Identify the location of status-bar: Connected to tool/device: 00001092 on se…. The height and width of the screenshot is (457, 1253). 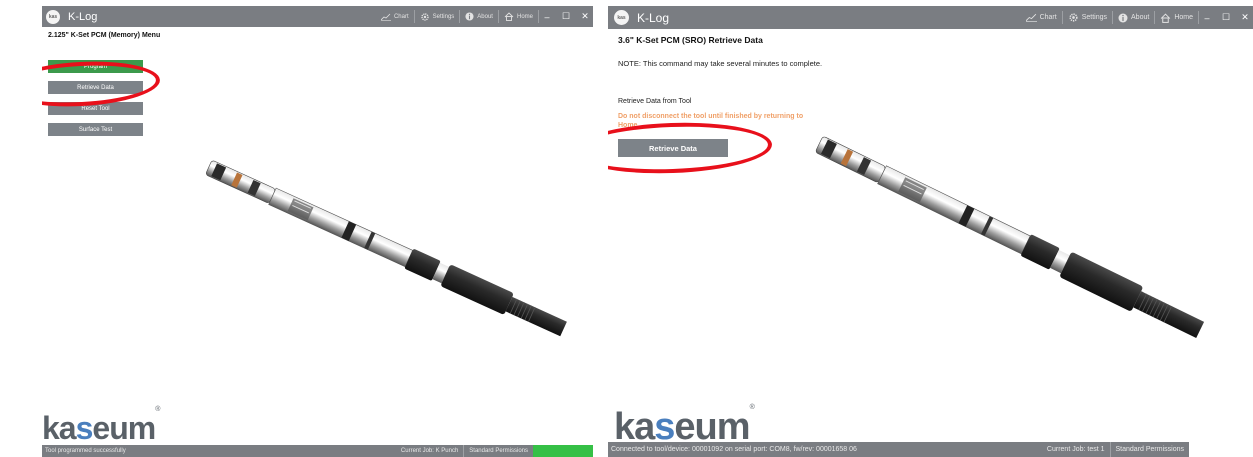
(930, 449).